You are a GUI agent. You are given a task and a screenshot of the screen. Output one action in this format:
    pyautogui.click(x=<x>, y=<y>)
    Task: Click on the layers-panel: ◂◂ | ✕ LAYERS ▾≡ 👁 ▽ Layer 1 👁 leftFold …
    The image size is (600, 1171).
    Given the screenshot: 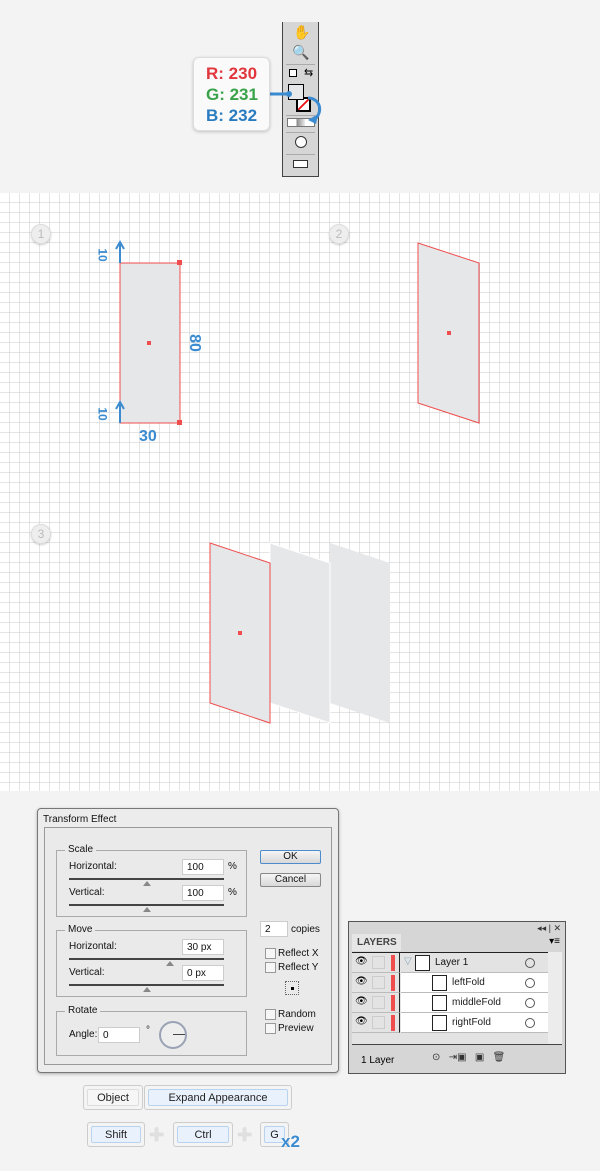 What is the action you would take?
    pyautogui.click(x=457, y=997)
    